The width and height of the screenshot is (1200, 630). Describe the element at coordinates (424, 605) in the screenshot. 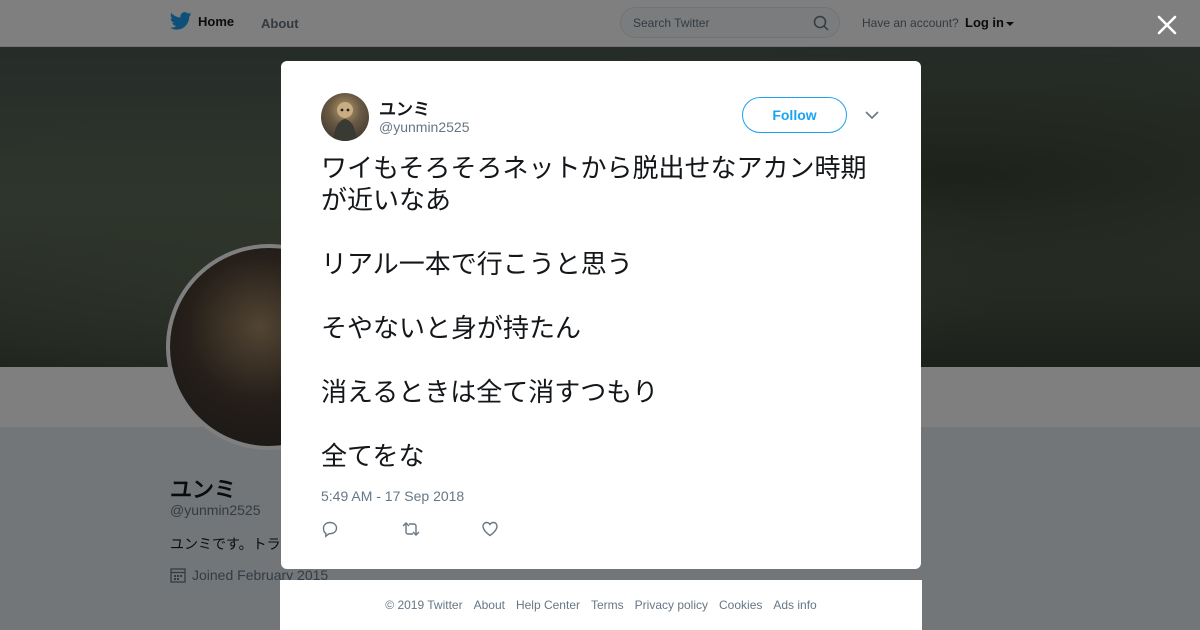

I see `footer-copyright: © 2019 Twitter` at that location.